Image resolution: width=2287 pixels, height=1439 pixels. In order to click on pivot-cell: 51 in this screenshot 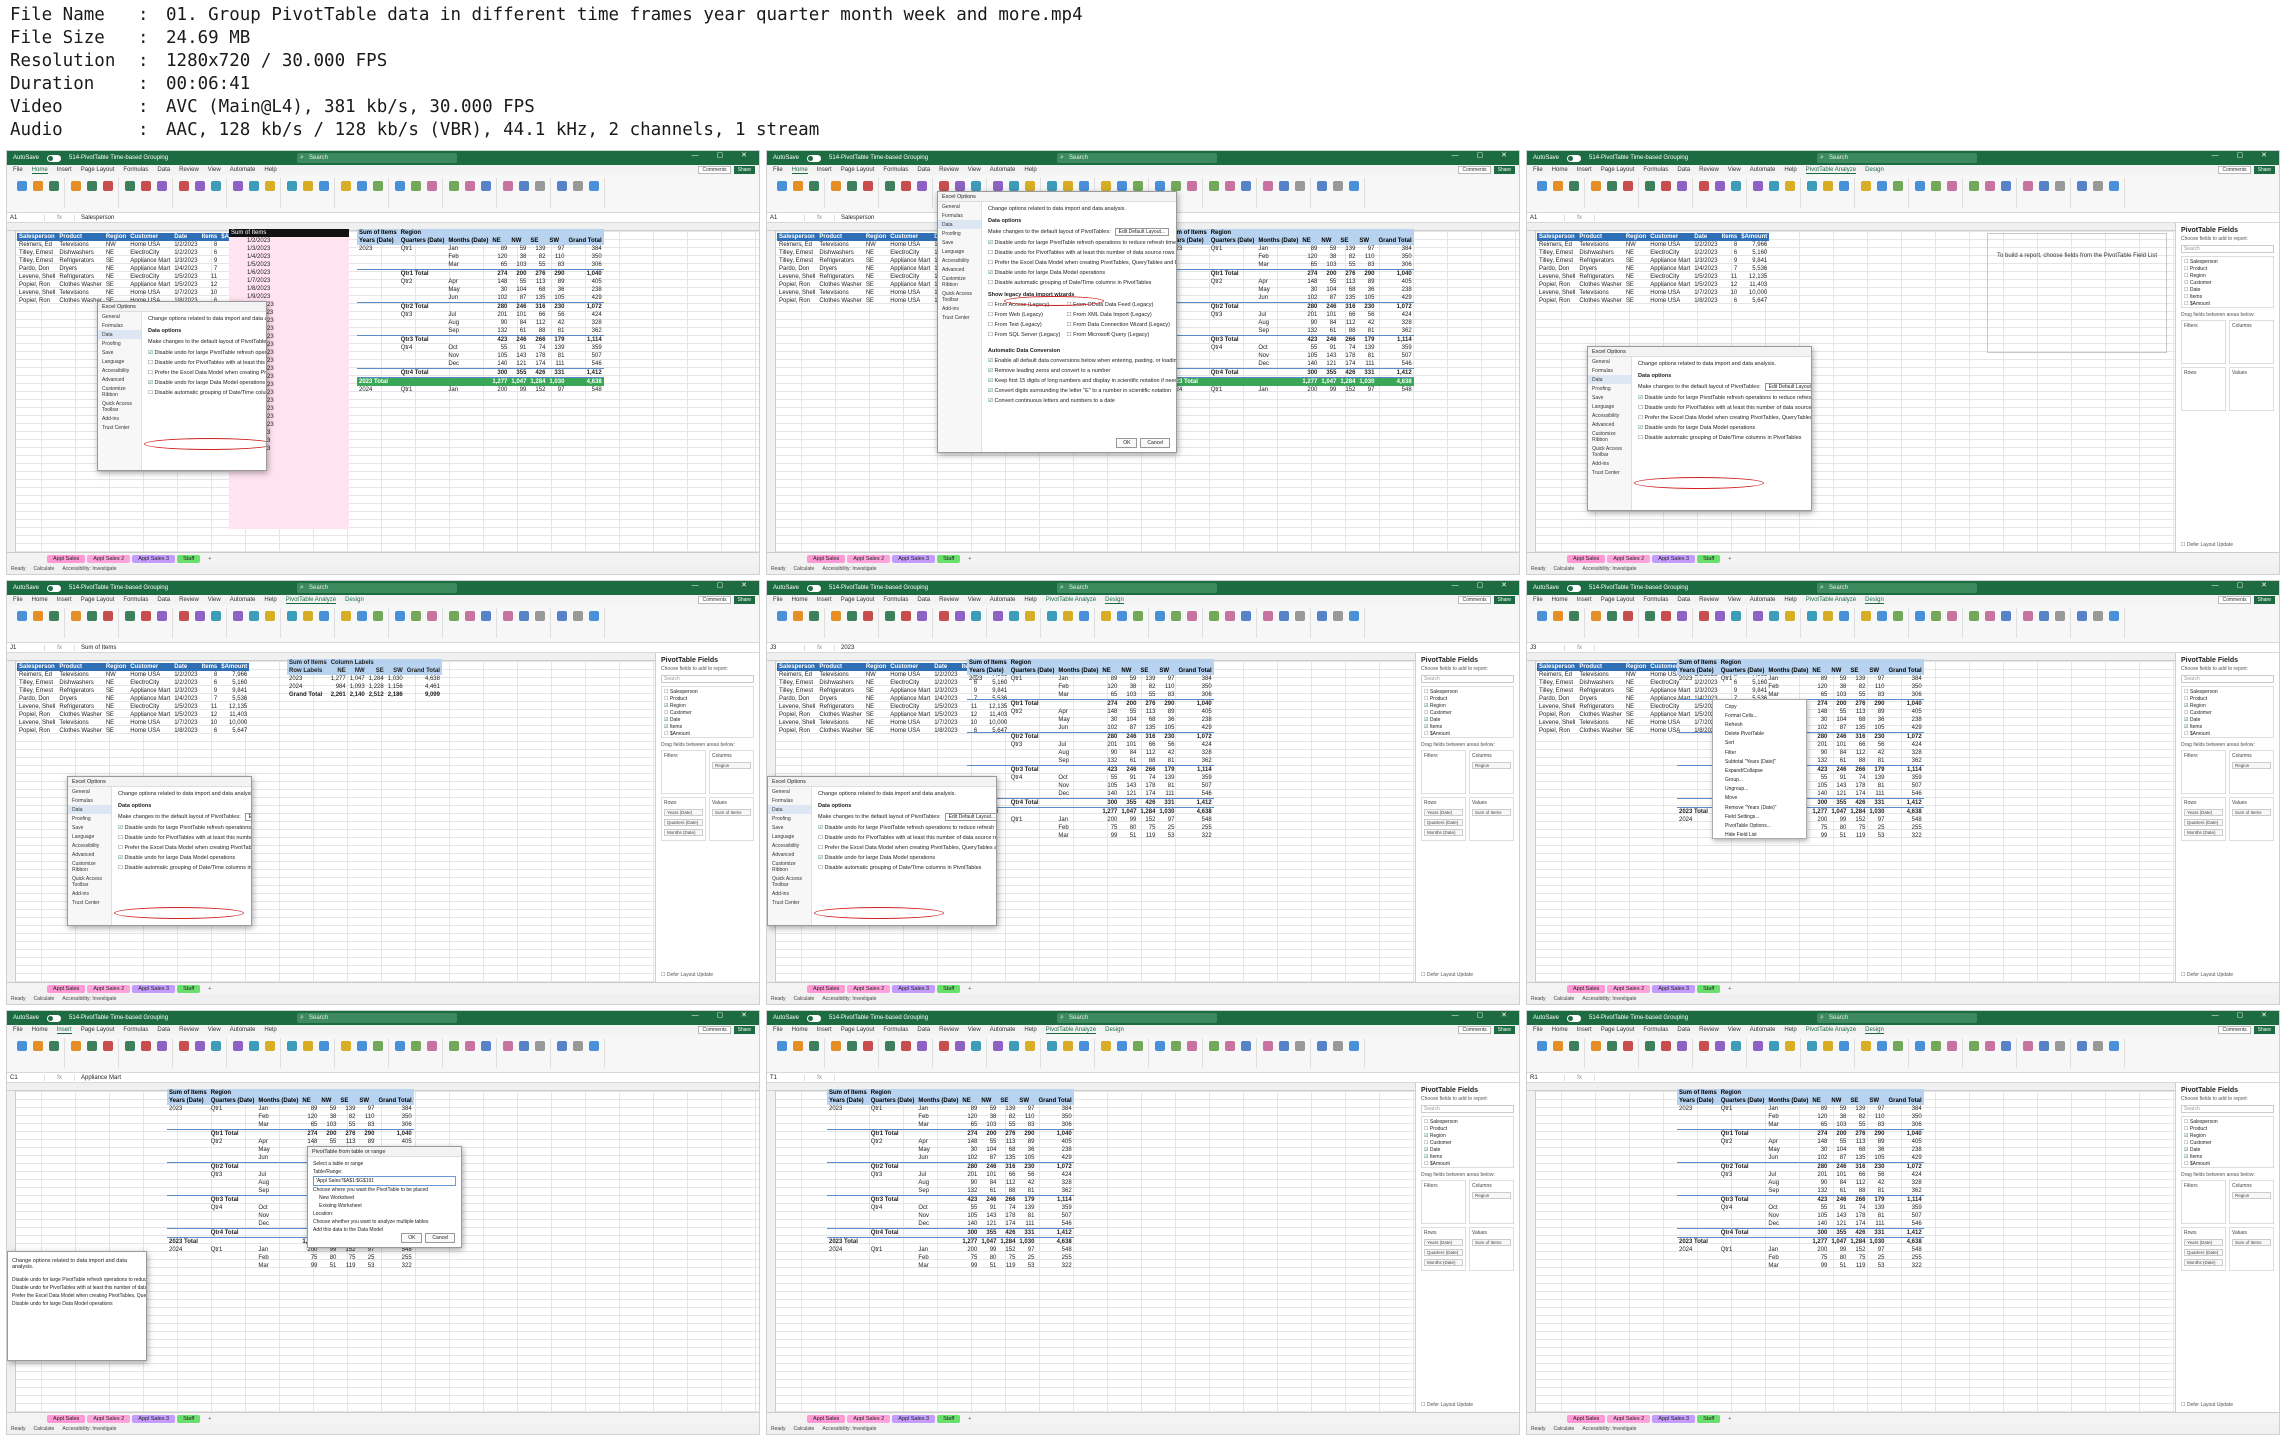, I will do `click(988, 1266)`.